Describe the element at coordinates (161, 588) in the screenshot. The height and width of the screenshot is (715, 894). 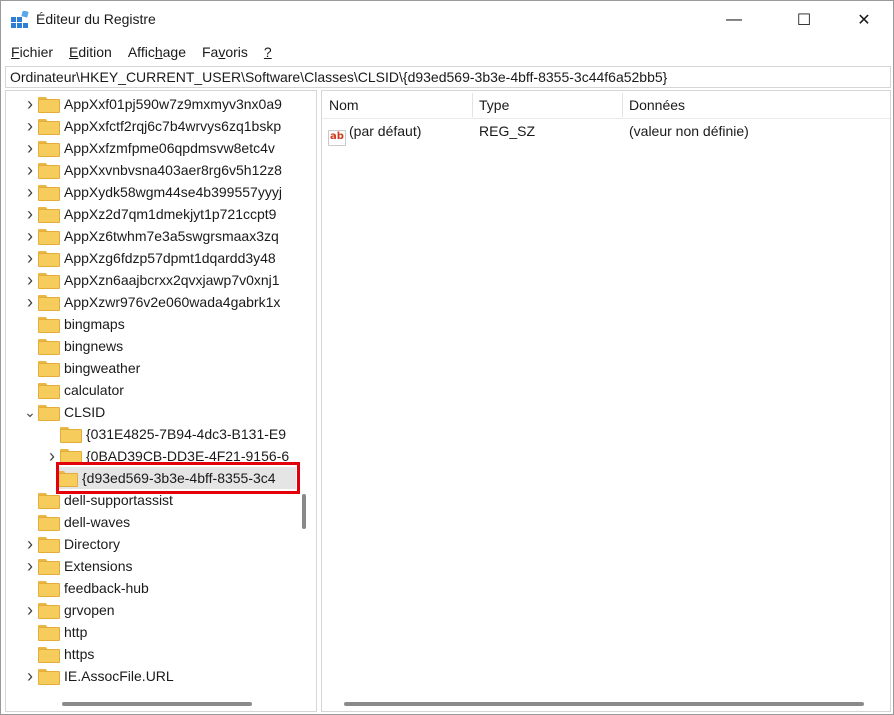
I see `tree-item: feedback-hub` at that location.